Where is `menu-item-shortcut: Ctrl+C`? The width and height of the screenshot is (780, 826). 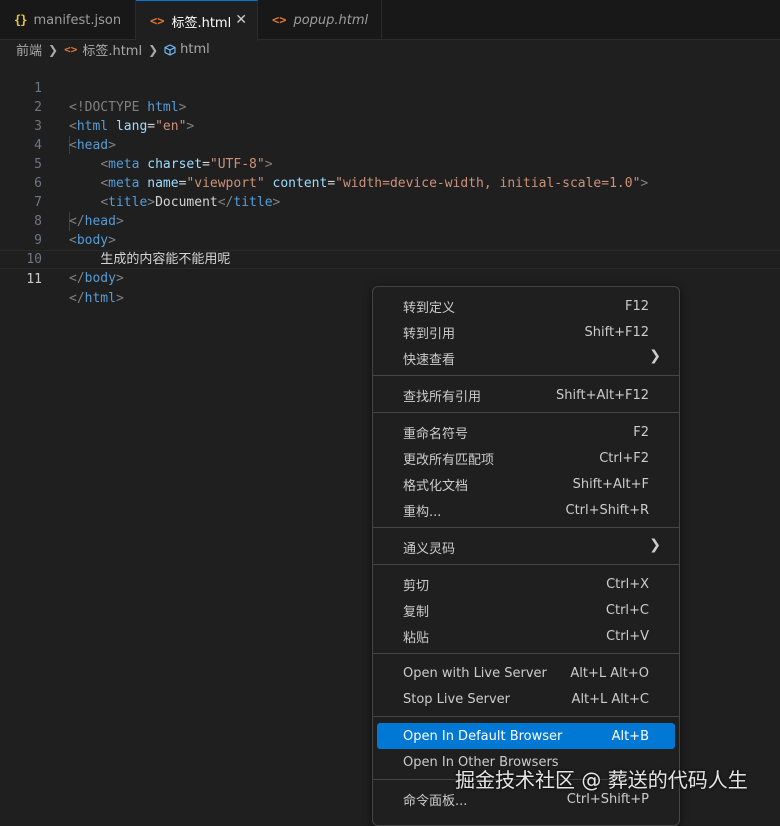 menu-item-shortcut: Ctrl+C is located at coordinates (627, 610).